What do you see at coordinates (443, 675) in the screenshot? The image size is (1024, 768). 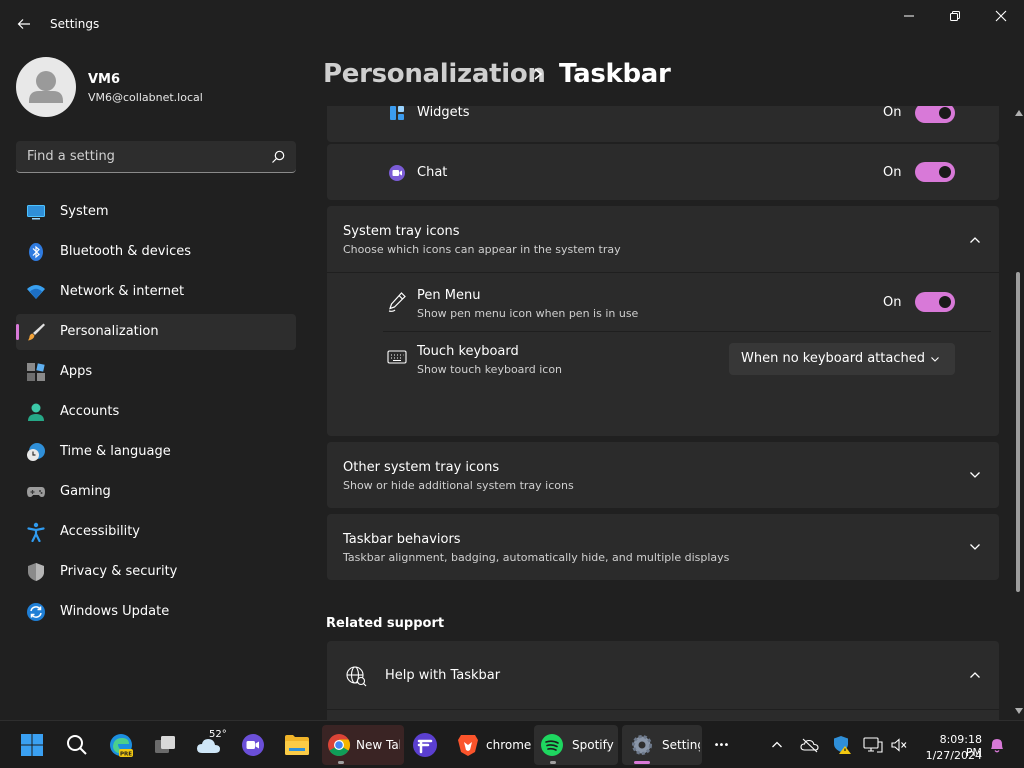 I see `help-title: Help with Taskbar` at bounding box center [443, 675].